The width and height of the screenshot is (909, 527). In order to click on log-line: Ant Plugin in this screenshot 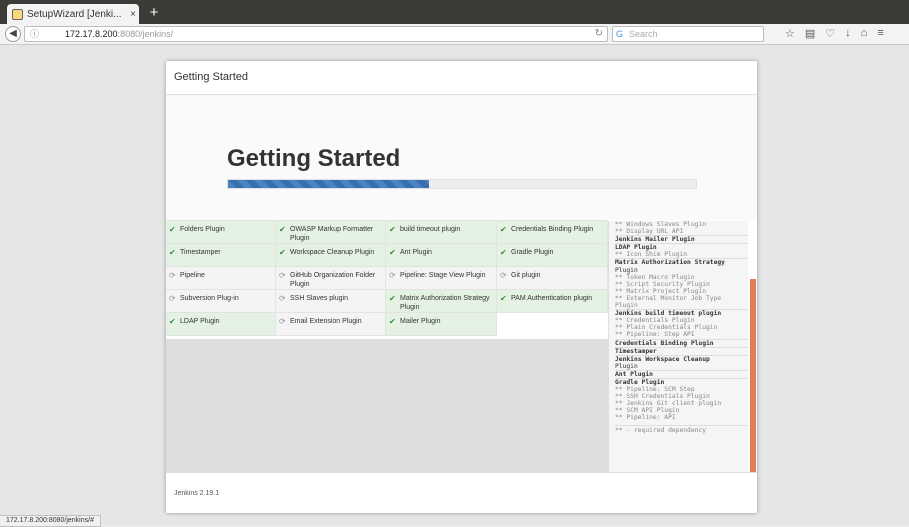, I will do `click(681, 373)`.